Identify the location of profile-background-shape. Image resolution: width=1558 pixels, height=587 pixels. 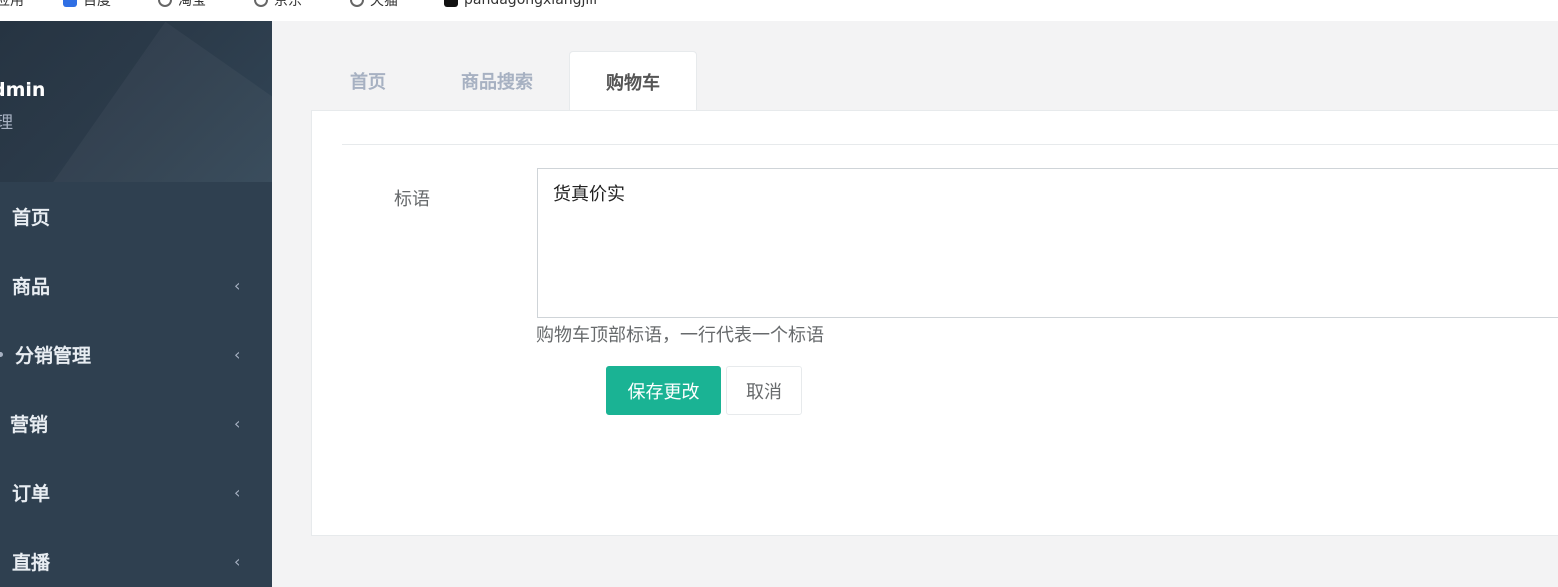
(161, 101).